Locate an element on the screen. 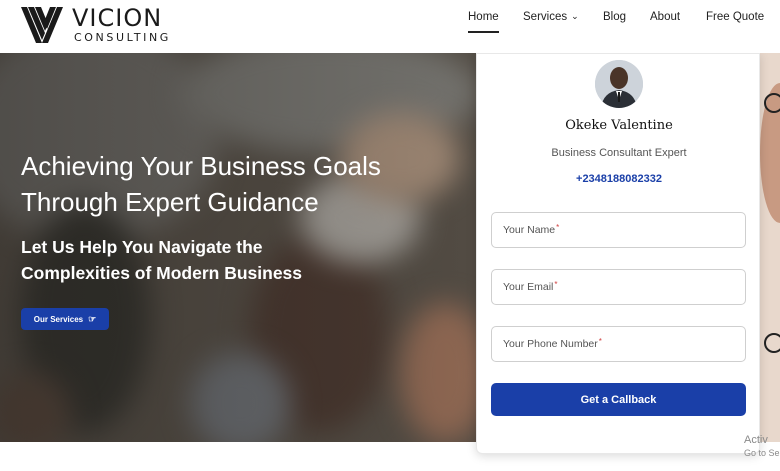  hero-title-line: Through Expert Guidance is located at coordinates (170, 202).